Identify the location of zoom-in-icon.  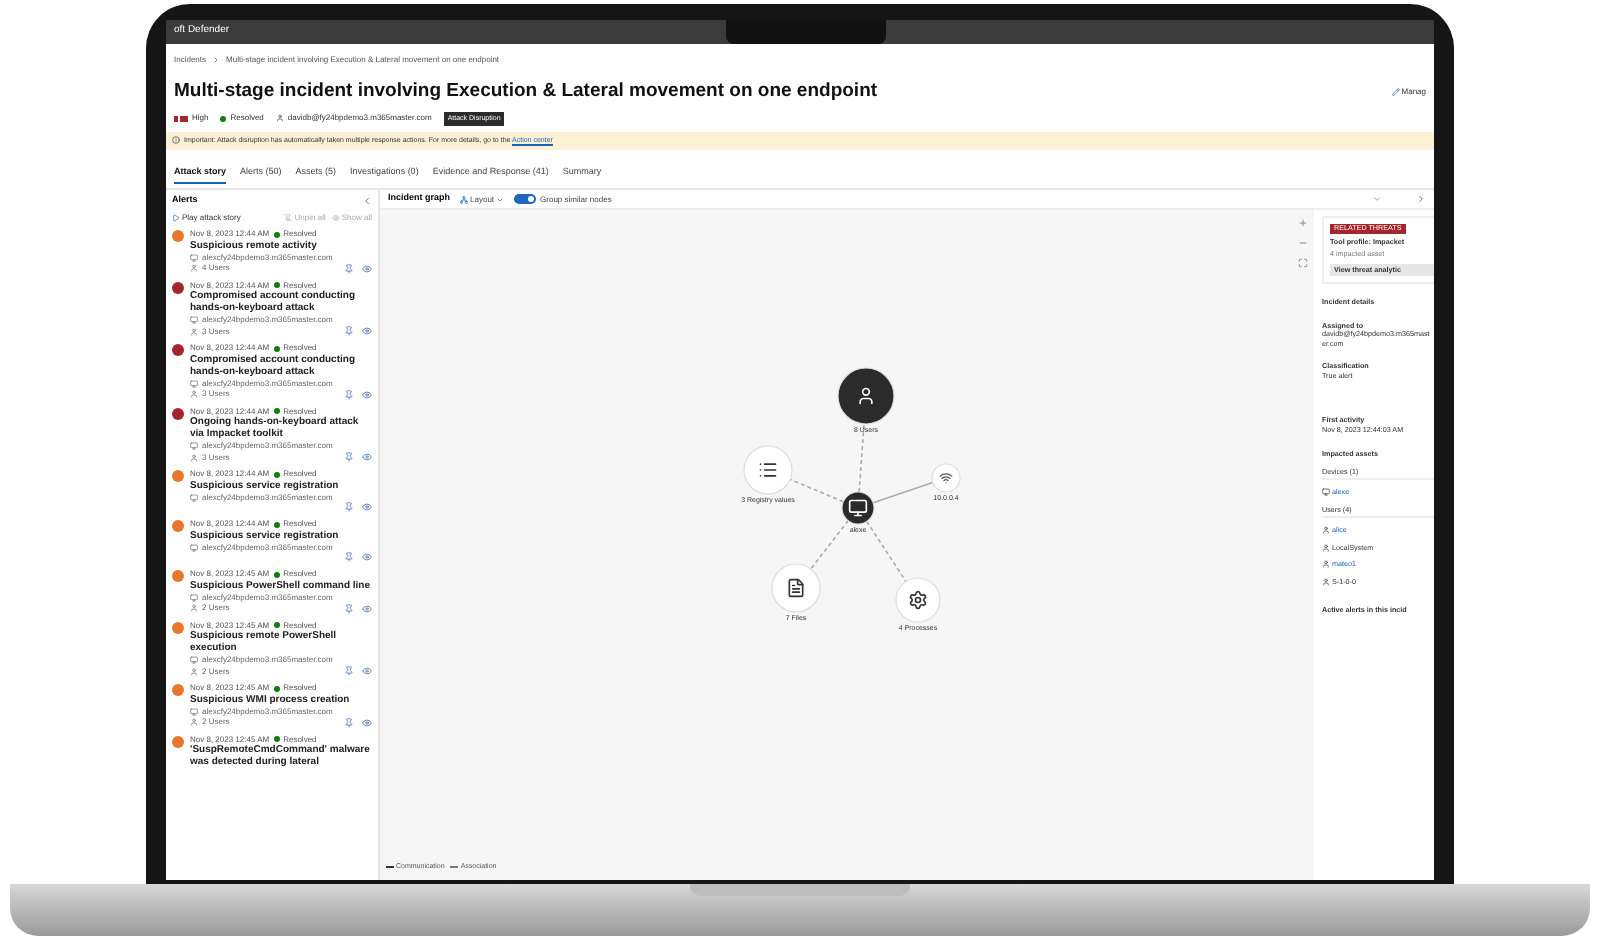
(1303, 223).